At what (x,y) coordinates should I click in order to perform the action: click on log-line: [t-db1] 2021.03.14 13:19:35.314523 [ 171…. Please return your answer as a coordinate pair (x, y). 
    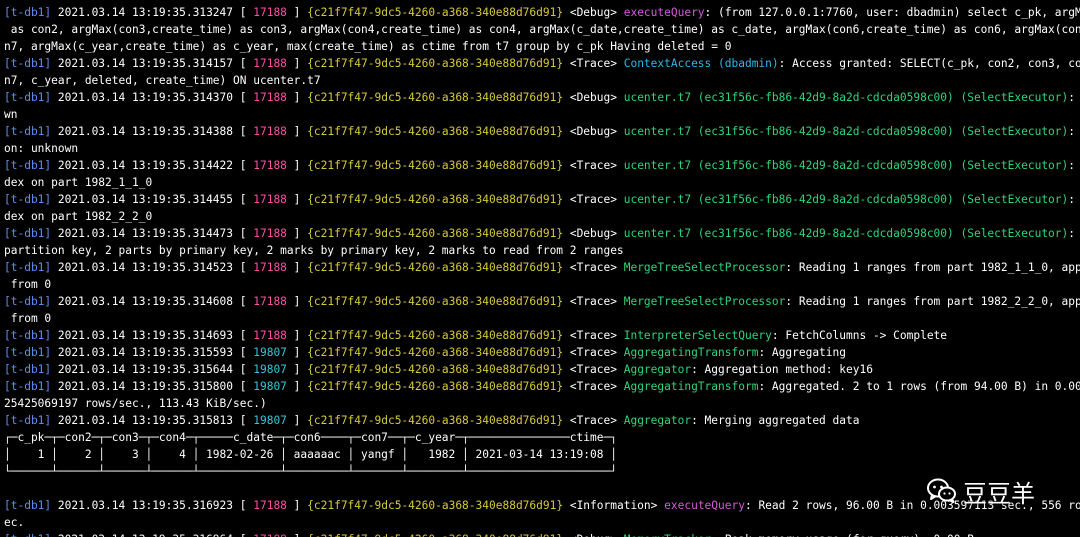
    Looking at the image, I should click on (542, 267).